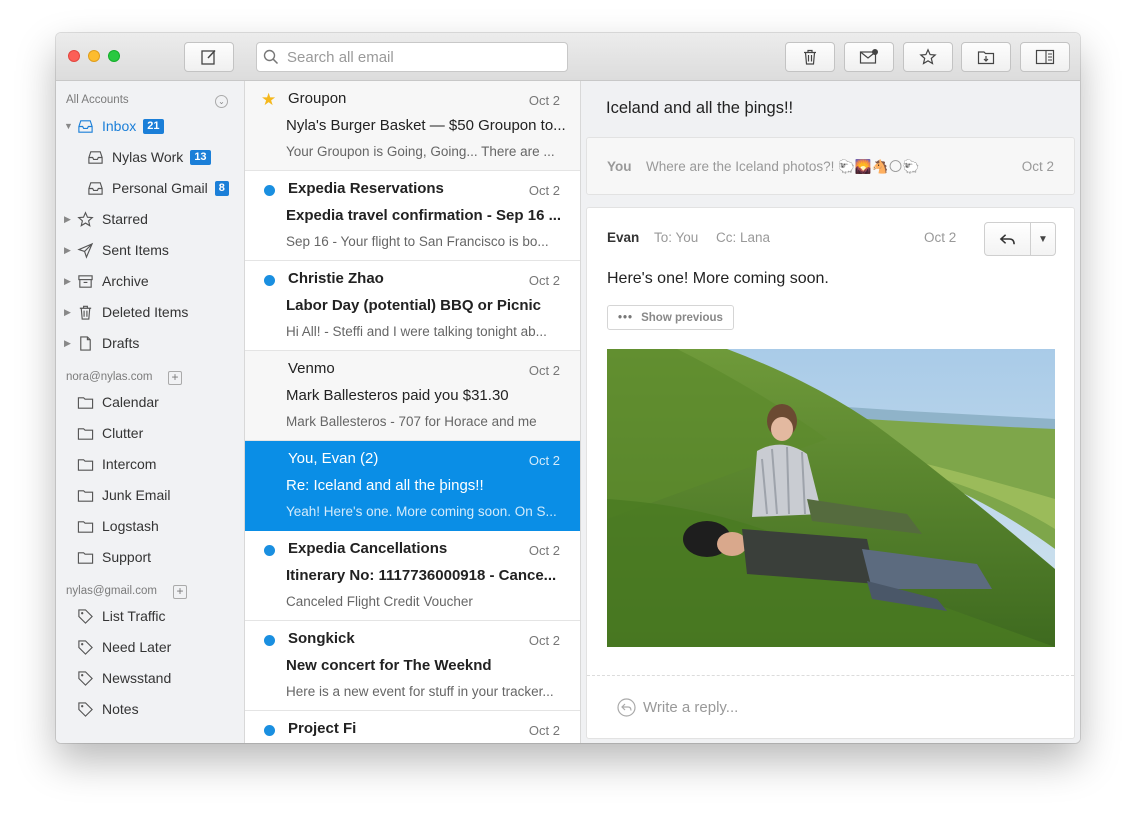 This screenshot has height=823, width=1136. What do you see at coordinates (366, 188) in the screenshot?
I see `thread-sender: Expedia Reservations` at bounding box center [366, 188].